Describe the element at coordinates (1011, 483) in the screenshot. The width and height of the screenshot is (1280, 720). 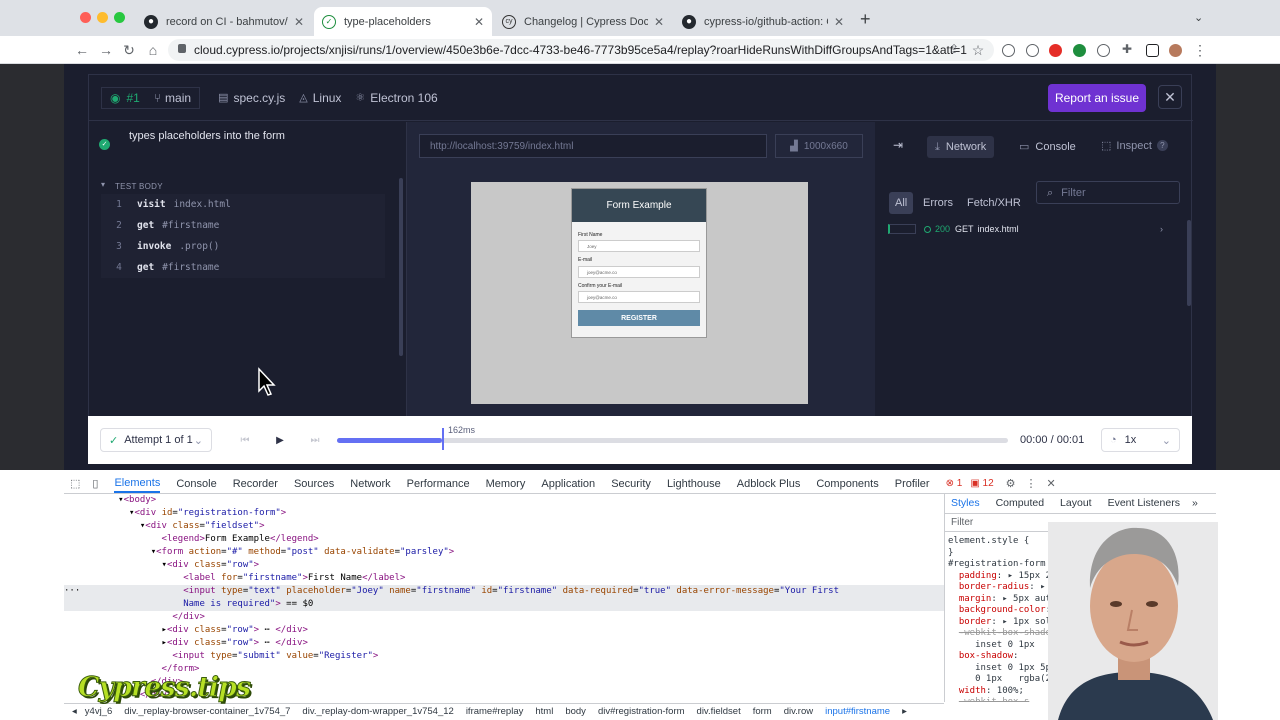
I see `settings-gear-icon: ⚙` at that location.